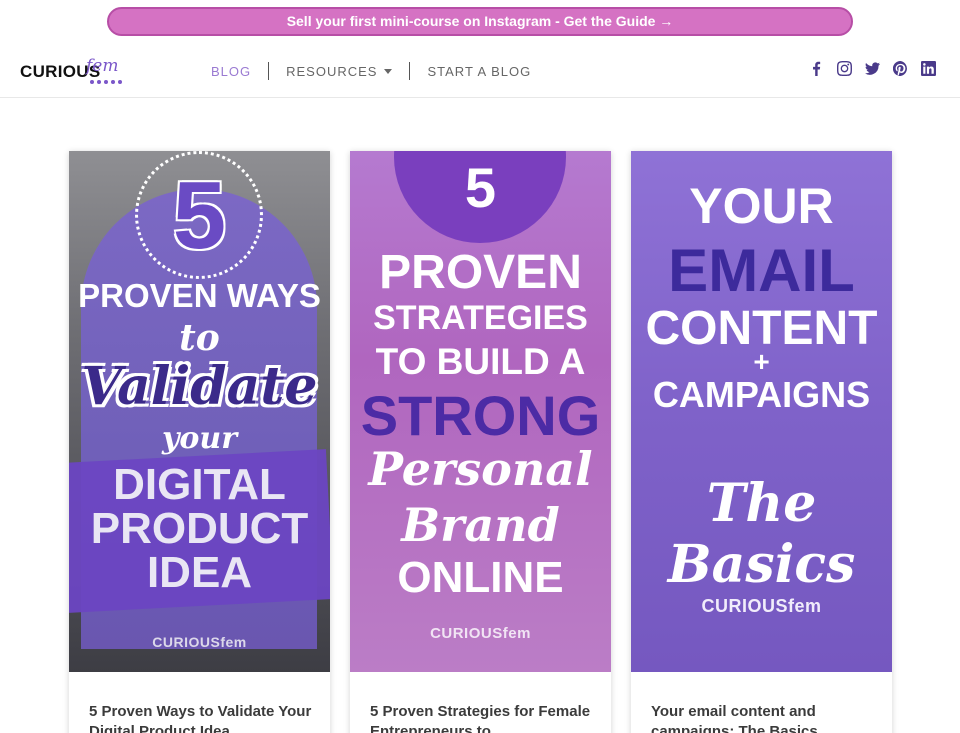  Describe the element at coordinates (480, 318) in the screenshot. I see `poster-line: STRATEGIES` at that location.